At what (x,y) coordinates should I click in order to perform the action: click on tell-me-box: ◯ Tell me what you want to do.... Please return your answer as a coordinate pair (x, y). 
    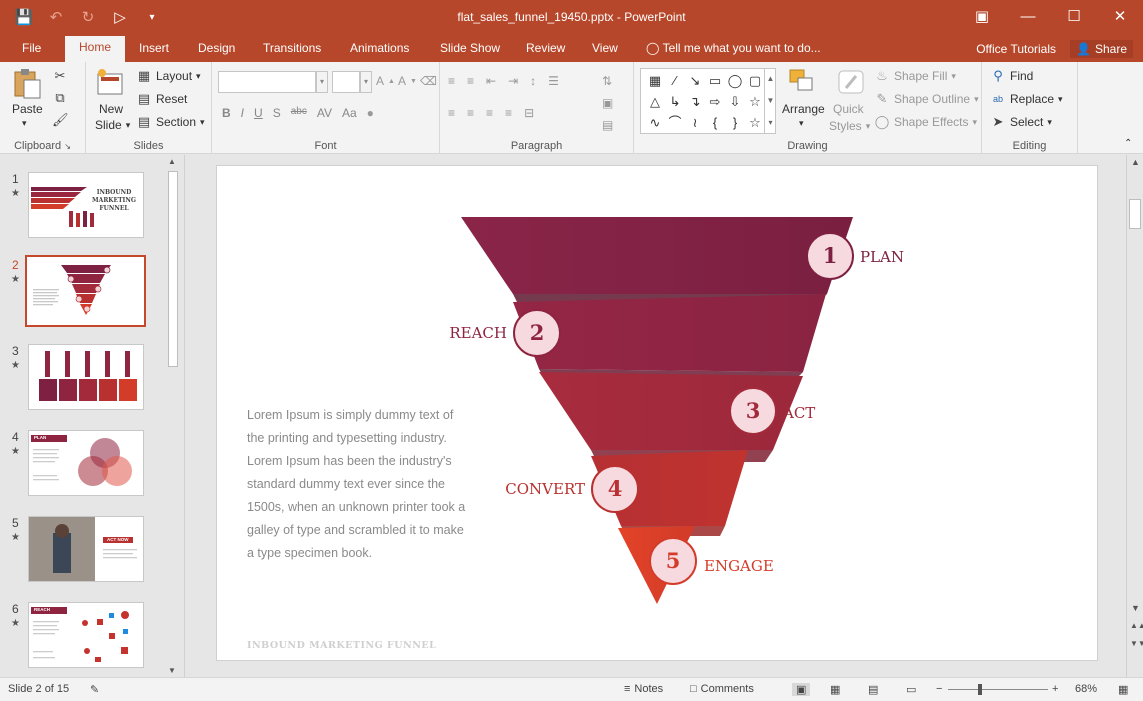
    Looking at the image, I should click on (733, 48).